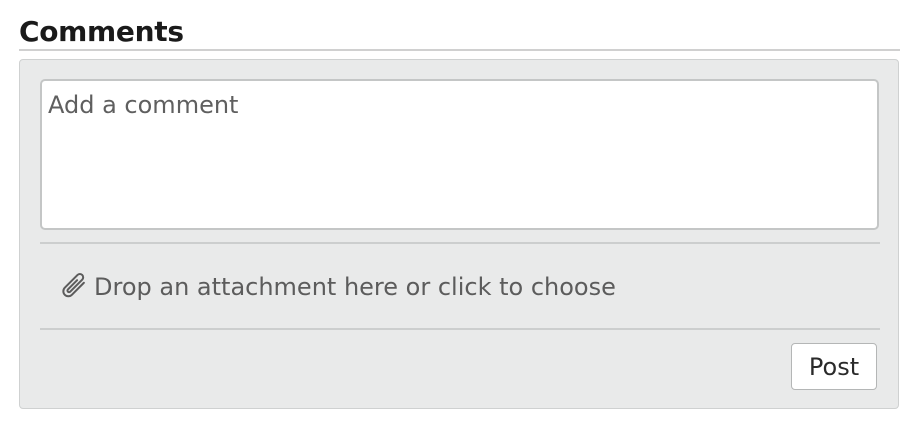 This screenshot has width=916, height=434. I want to click on post-button: Post, so click(834, 366).